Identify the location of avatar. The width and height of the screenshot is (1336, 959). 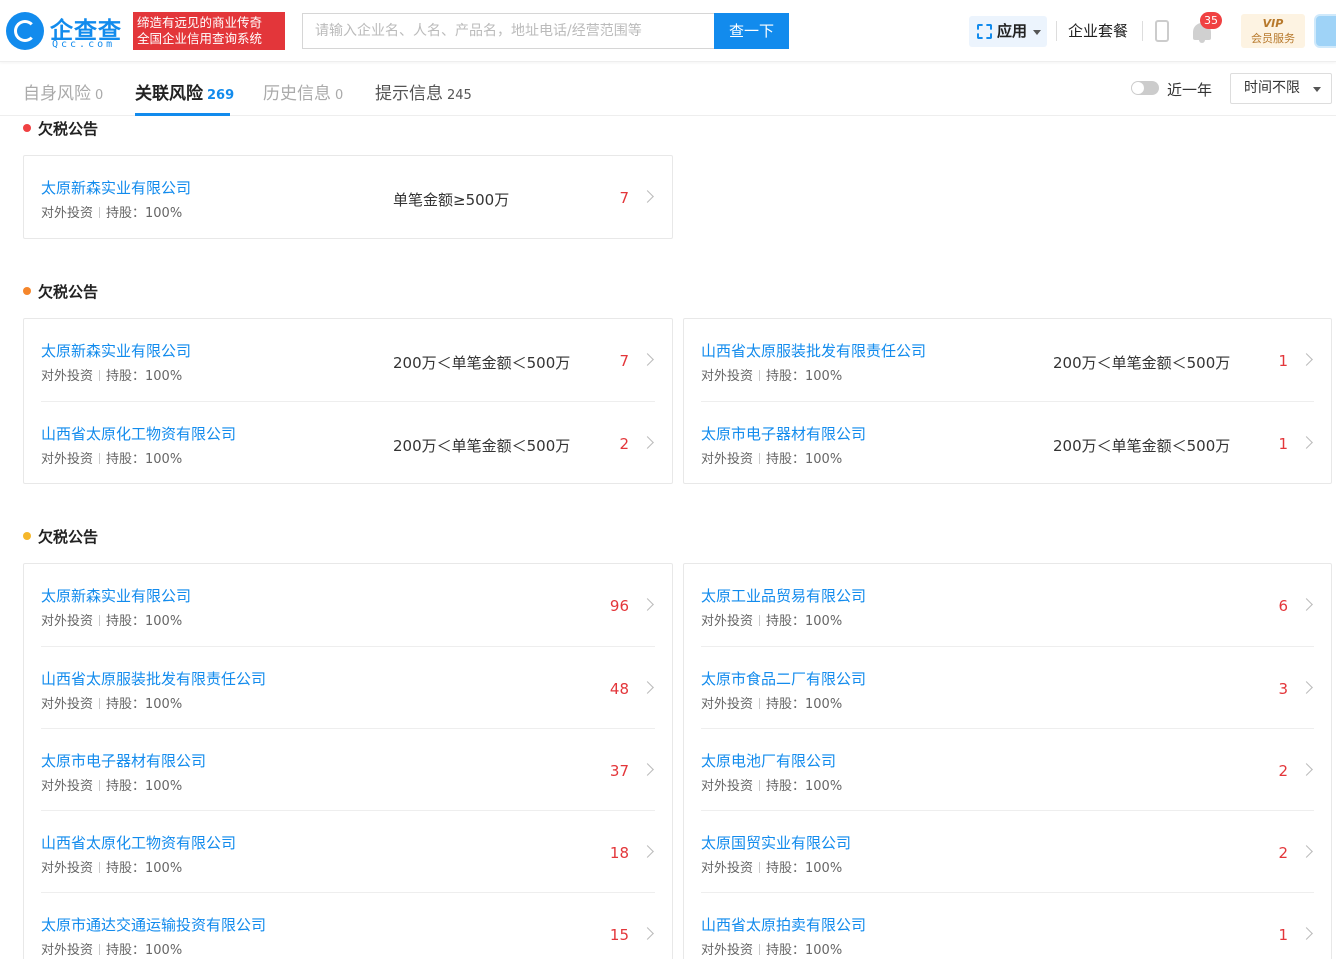
(1325, 31).